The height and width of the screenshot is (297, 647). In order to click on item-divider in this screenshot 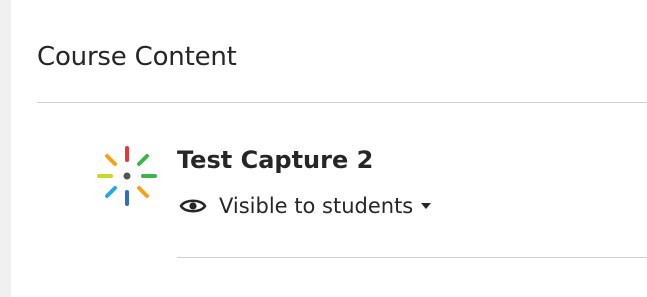, I will do `click(412, 257)`.